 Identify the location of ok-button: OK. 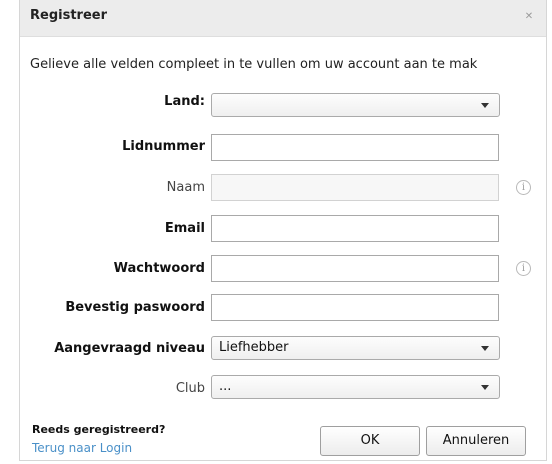
(370, 441).